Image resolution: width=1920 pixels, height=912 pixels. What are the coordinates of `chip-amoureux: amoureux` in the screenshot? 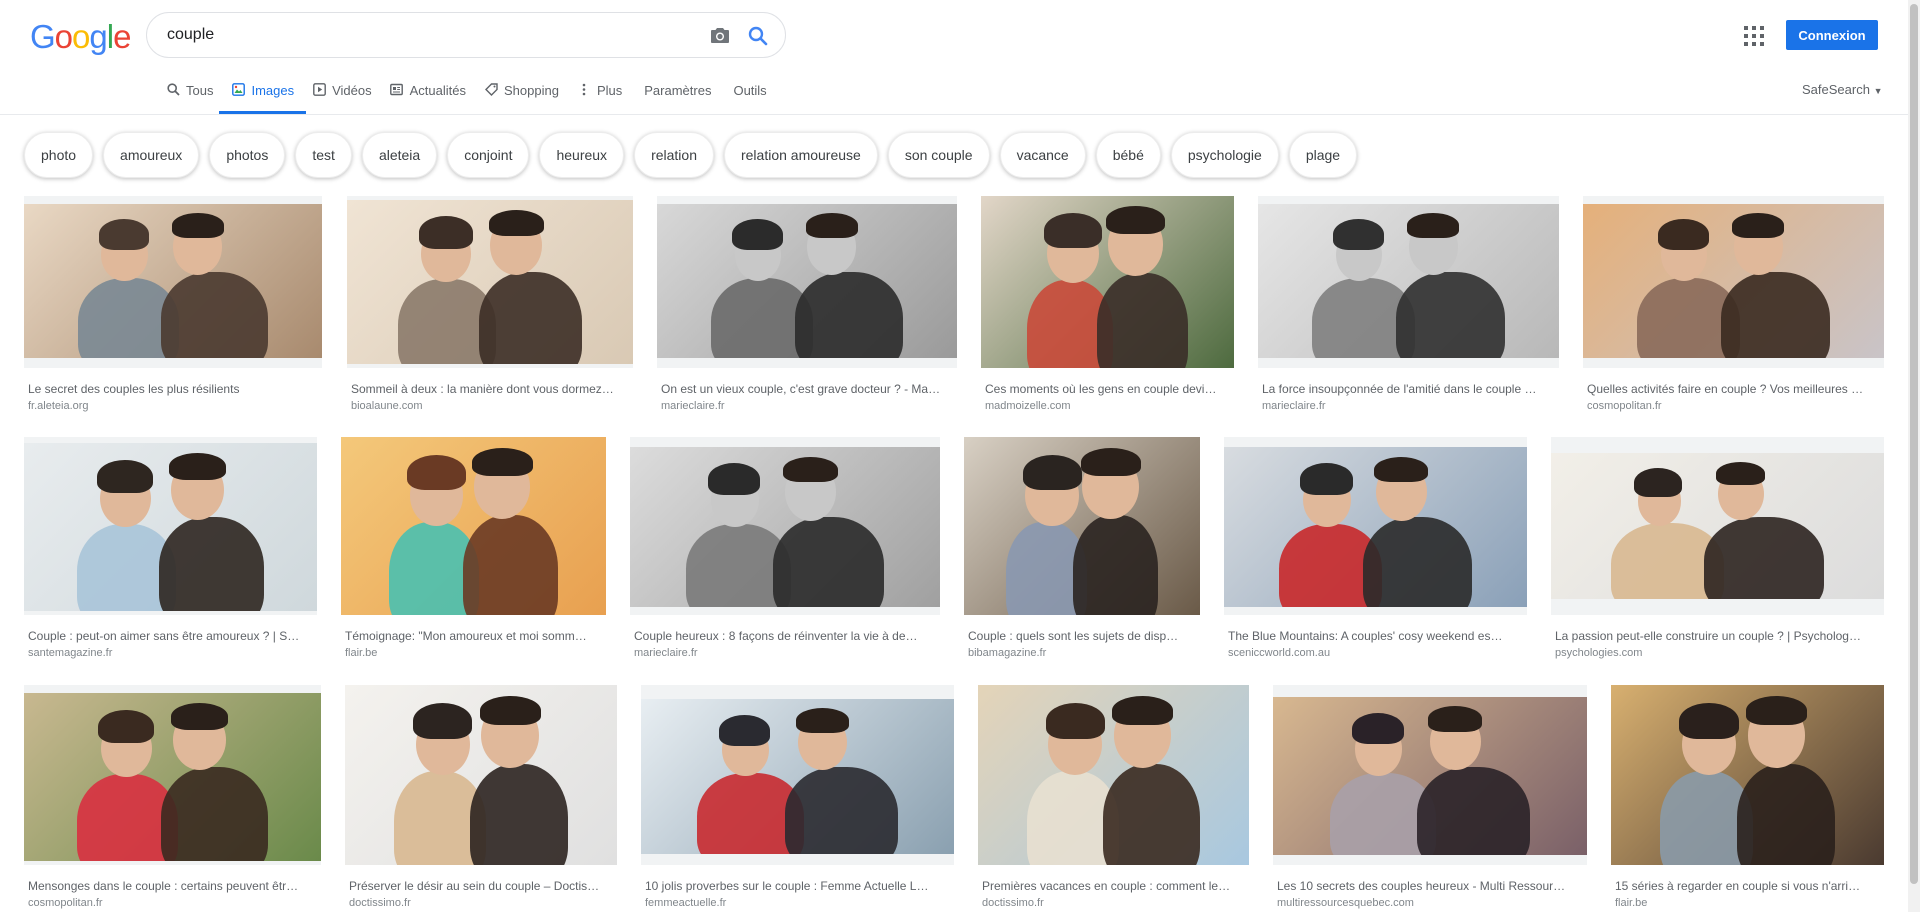 It's located at (151, 155).